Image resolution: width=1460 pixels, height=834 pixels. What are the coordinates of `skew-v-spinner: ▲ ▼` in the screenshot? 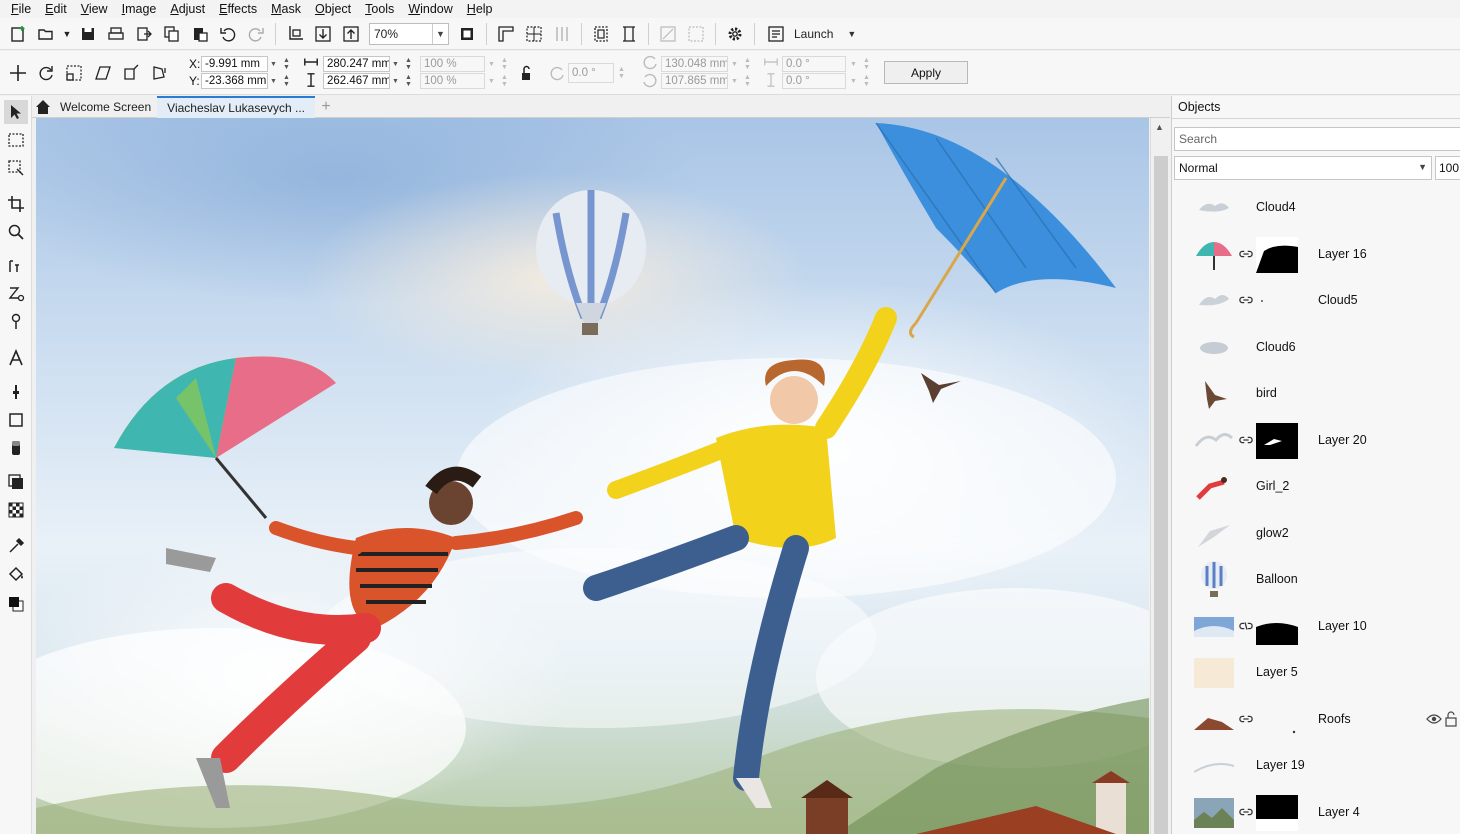 It's located at (866, 81).